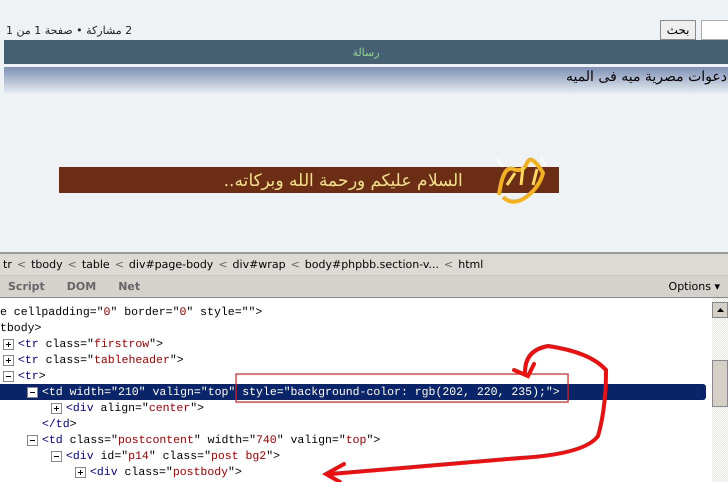 This screenshot has height=482, width=728. Describe the element at coordinates (356, 344) in the screenshot. I see `dom-node-line: <tr class="firstrow">` at that location.